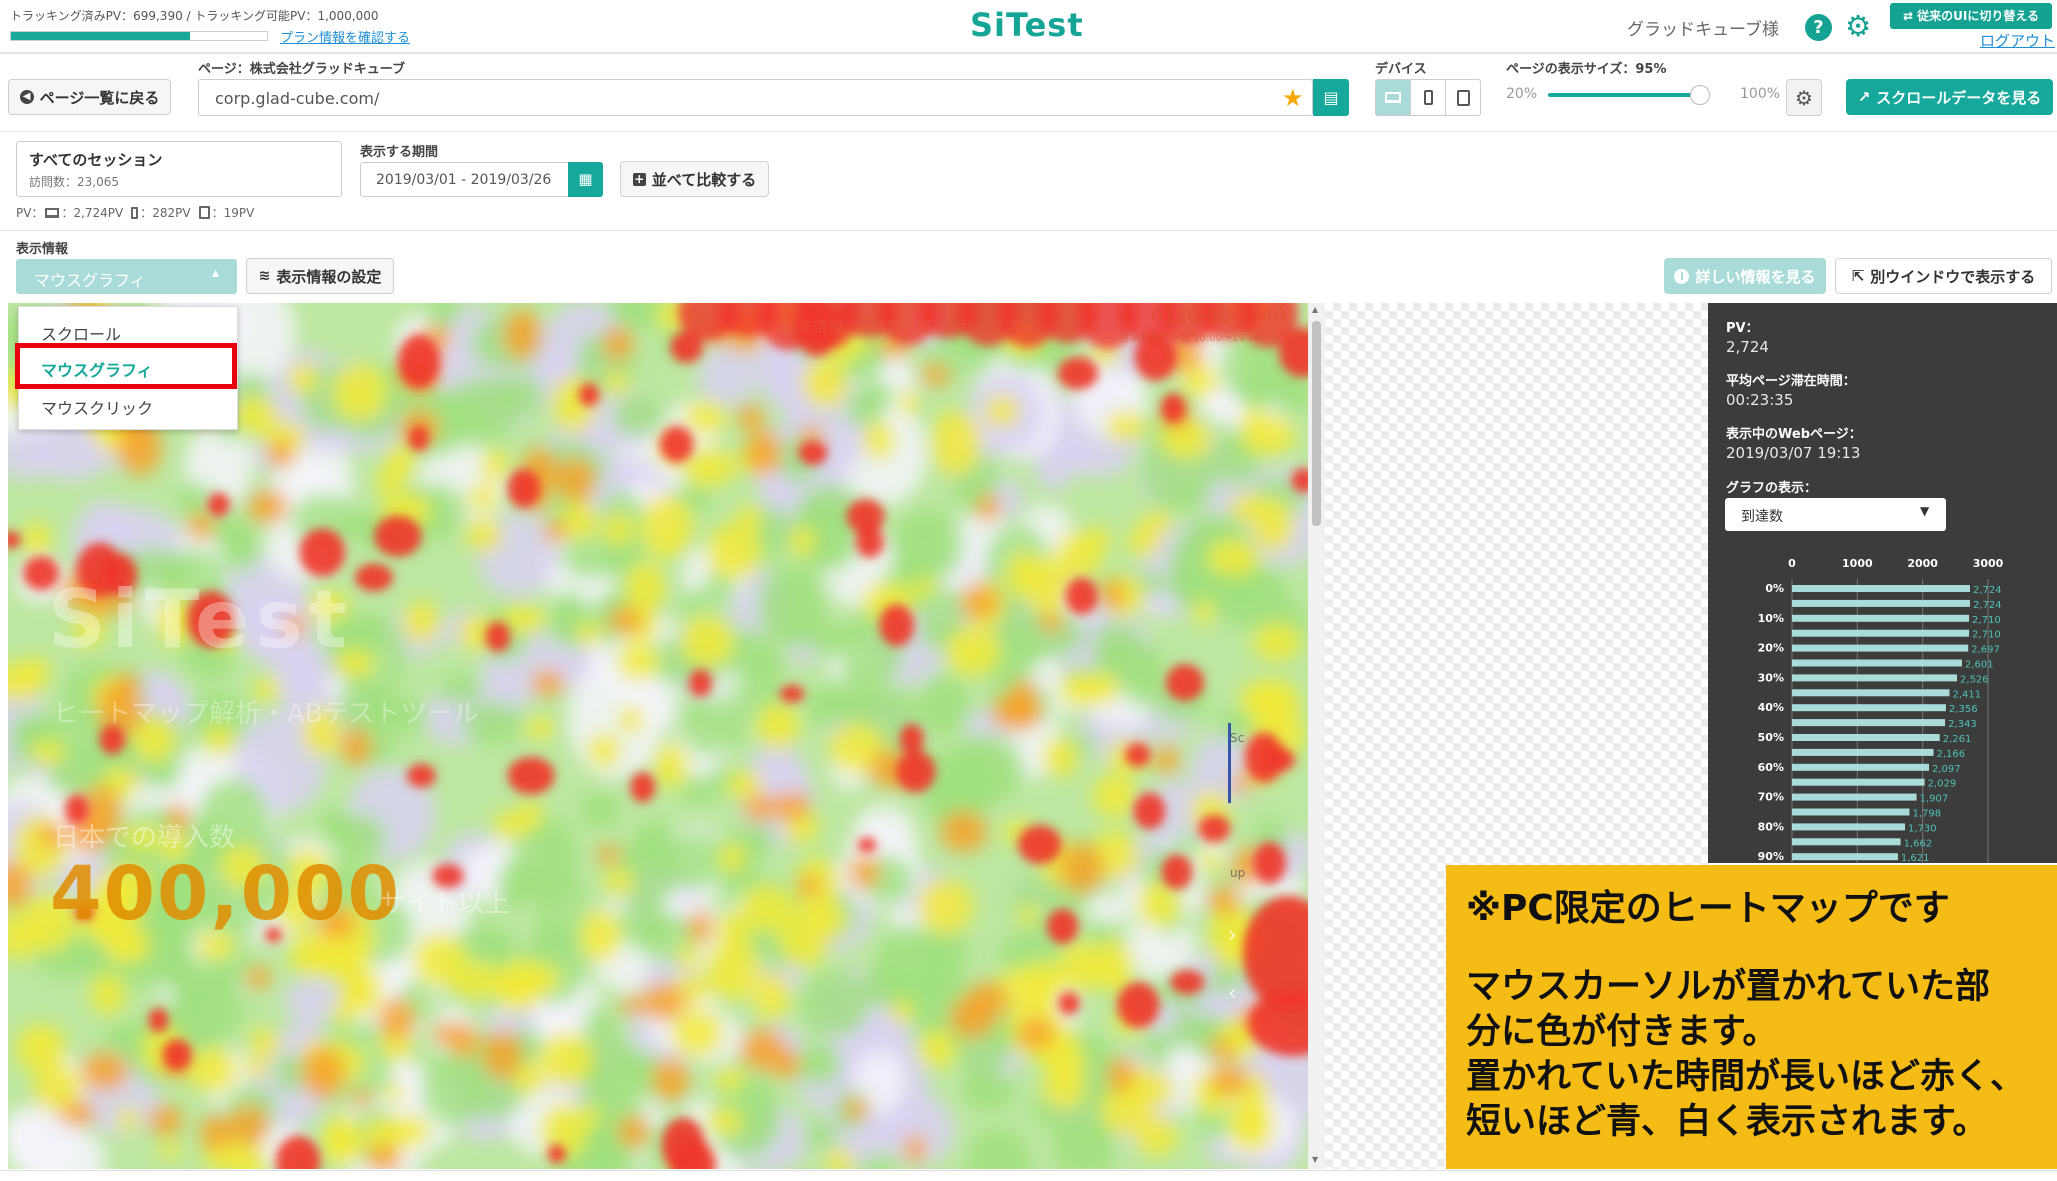  Describe the element at coordinates (1745, 276) in the screenshot. I see `detail-button: i 詳しい情報を見る` at that location.